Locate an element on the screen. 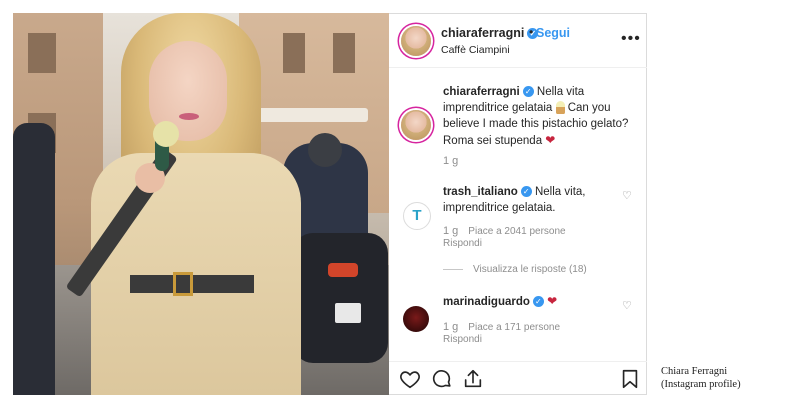 This screenshot has height=409, width=800. rider-helmet is located at coordinates (325, 150).